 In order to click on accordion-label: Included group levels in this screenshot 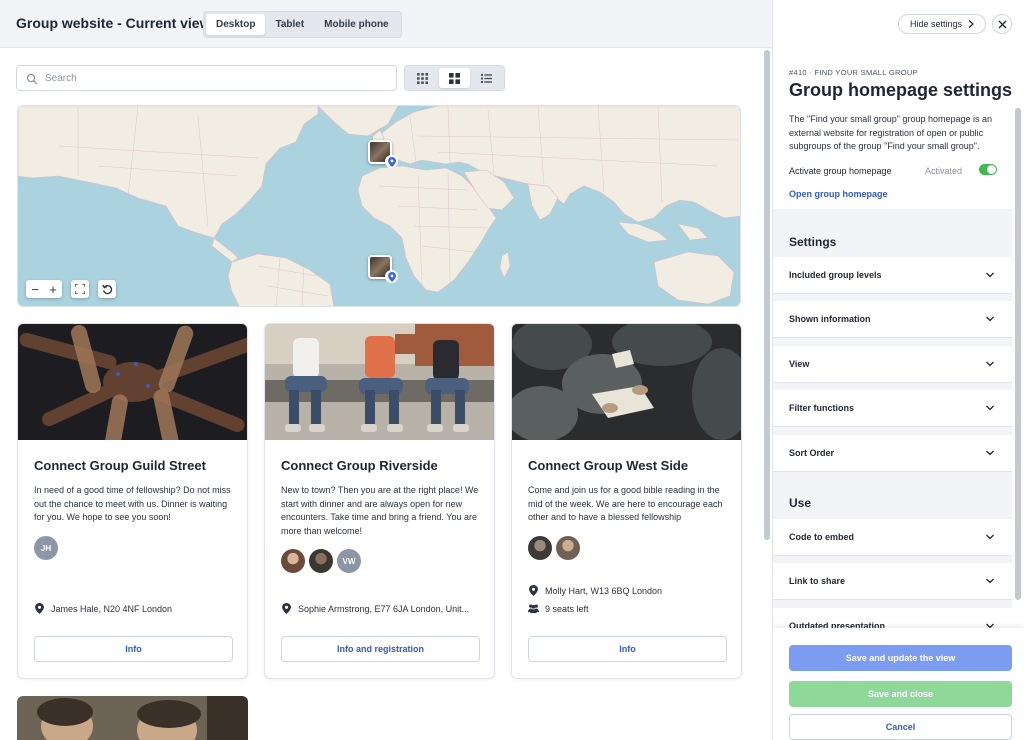, I will do `click(835, 275)`.